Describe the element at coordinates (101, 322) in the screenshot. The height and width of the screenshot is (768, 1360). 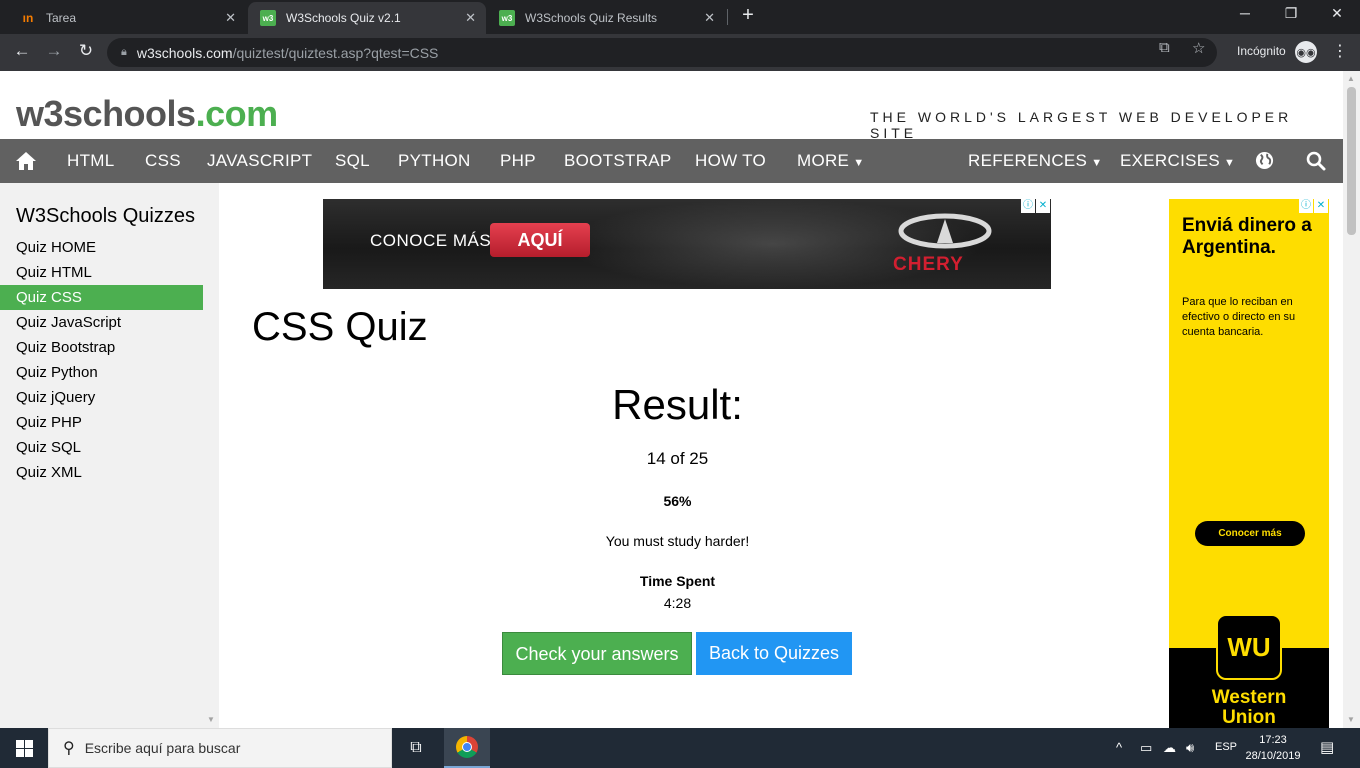
I see `sidebar-item-quiz-javascript: Quiz JavaScript` at that location.